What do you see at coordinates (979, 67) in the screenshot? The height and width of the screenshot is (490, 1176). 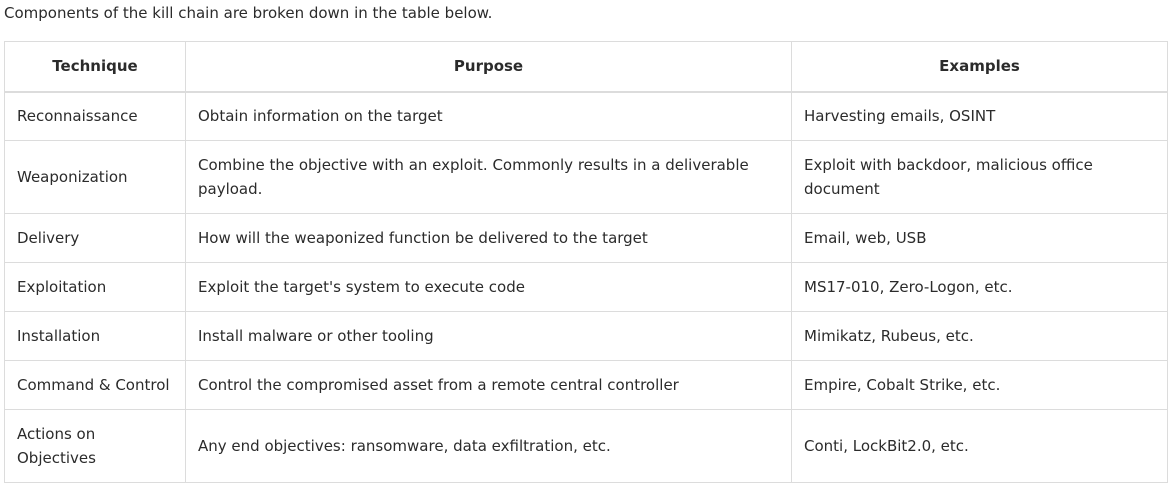 I see `header-examples: Examples` at bounding box center [979, 67].